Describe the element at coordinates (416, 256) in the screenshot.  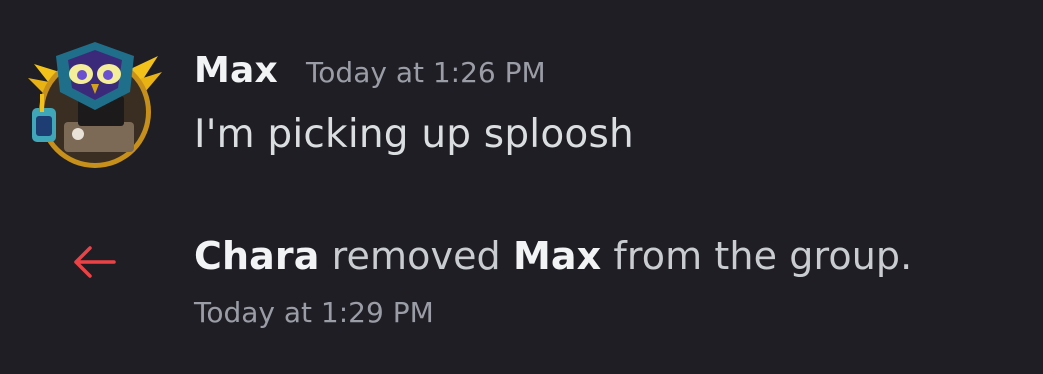
I see `action-text: removed` at that location.